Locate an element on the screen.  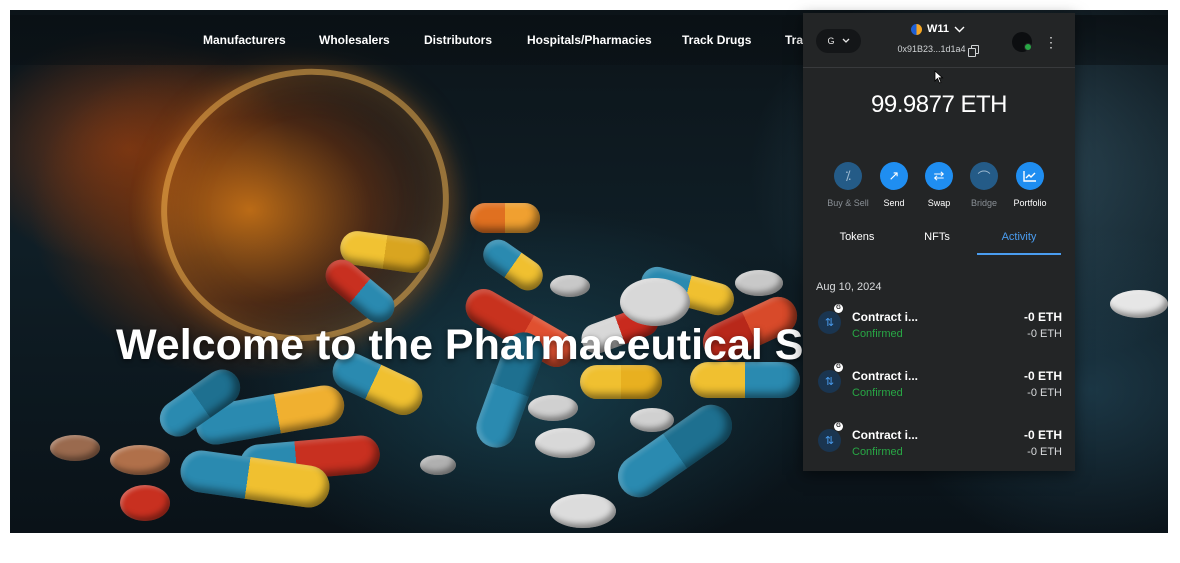
tab-nfts: NFTs is located at coordinates (937, 243).